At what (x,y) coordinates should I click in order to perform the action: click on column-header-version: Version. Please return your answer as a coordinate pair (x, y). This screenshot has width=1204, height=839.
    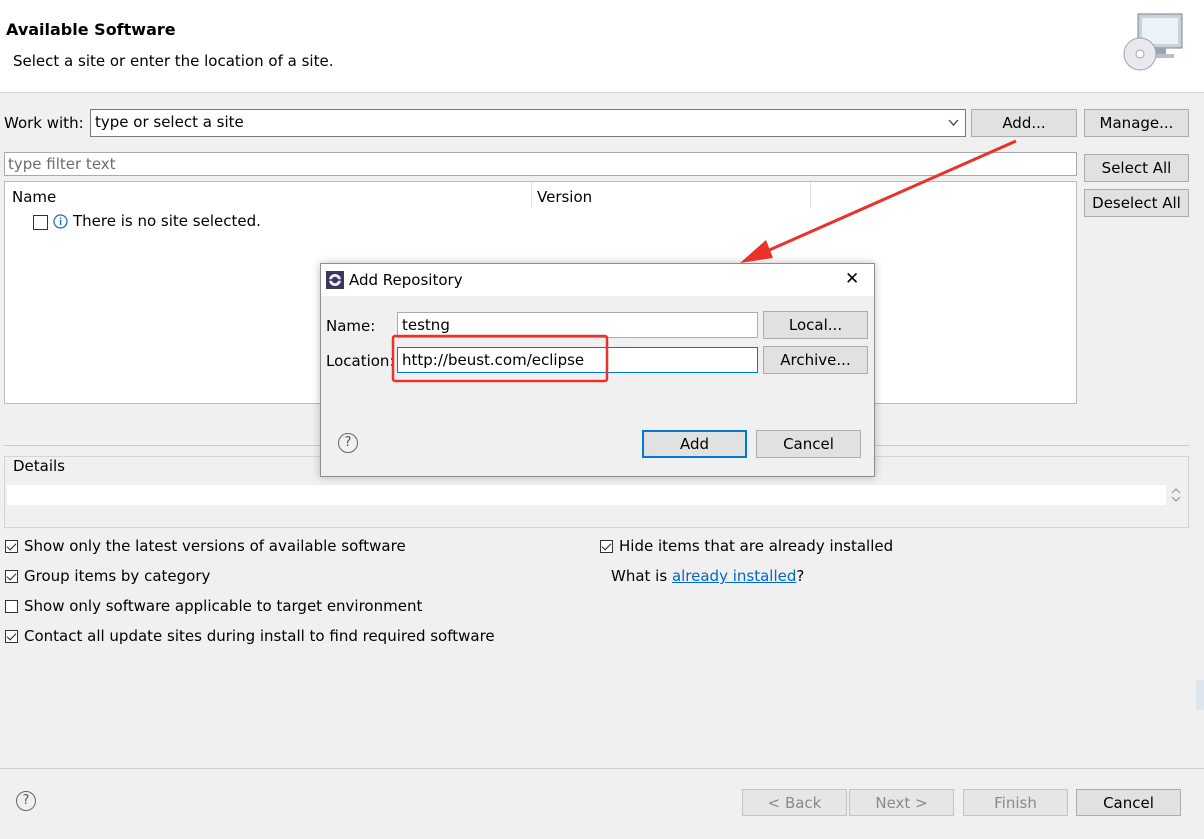
    Looking at the image, I should click on (564, 197).